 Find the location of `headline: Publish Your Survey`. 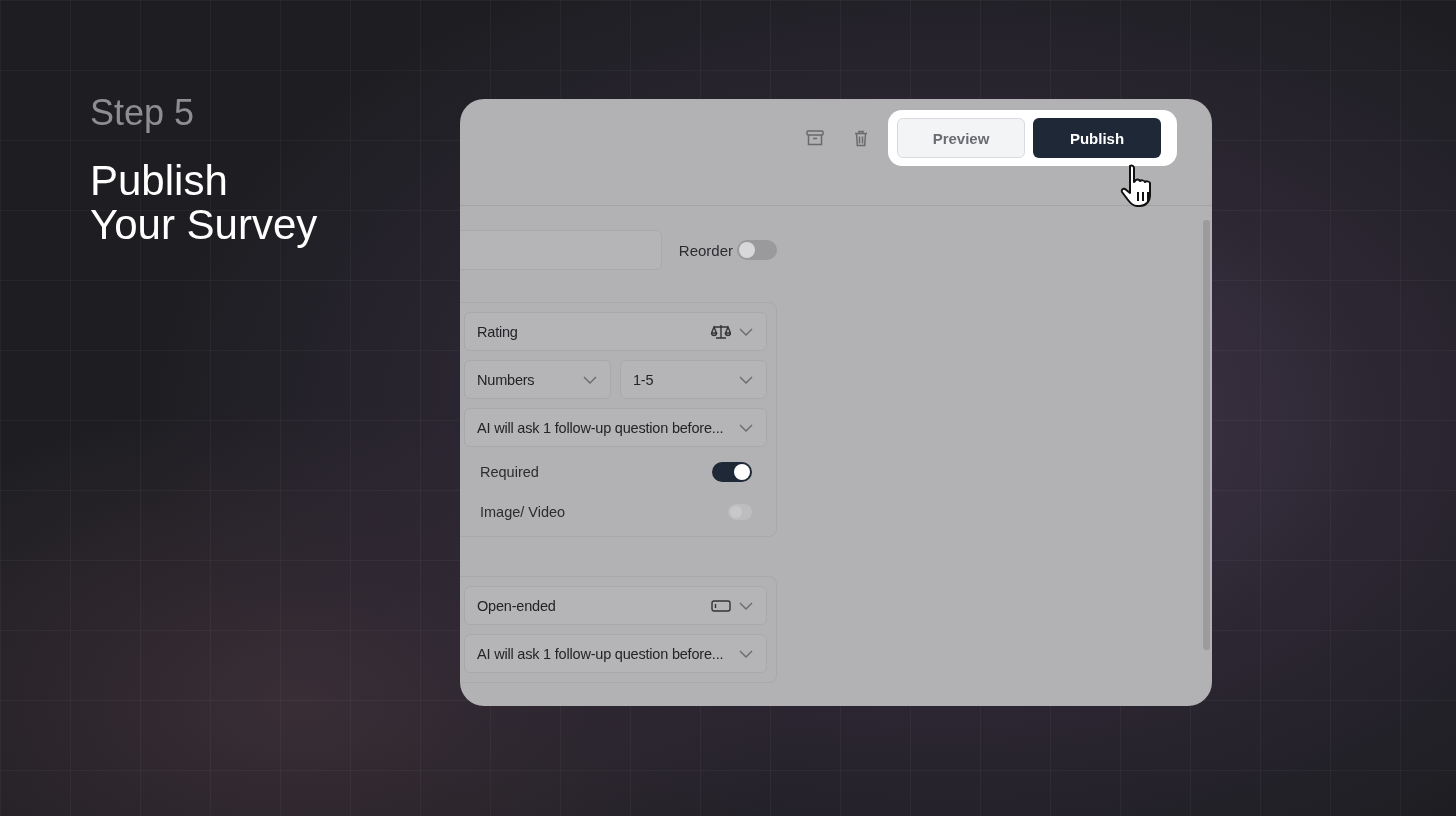

headline: Publish Your Survey is located at coordinates (204, 203).